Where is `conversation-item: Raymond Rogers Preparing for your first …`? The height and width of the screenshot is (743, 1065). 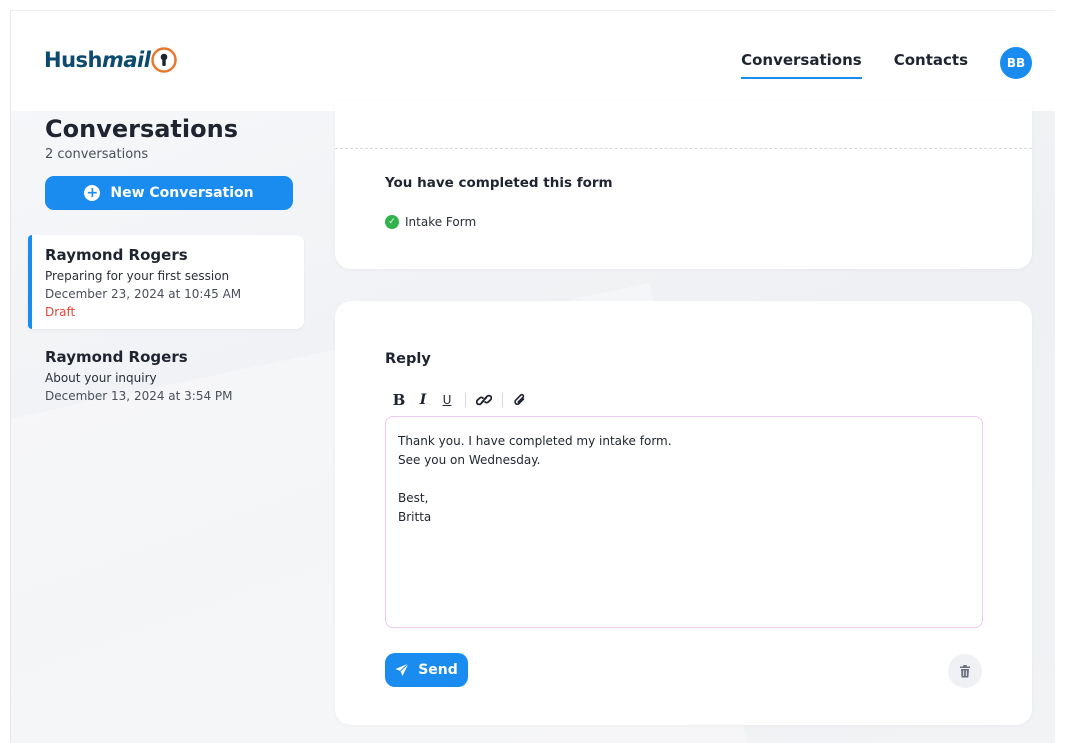
conversation-item: Raymond Rogers Preparing for your first … is located at coordinates (166, 282).